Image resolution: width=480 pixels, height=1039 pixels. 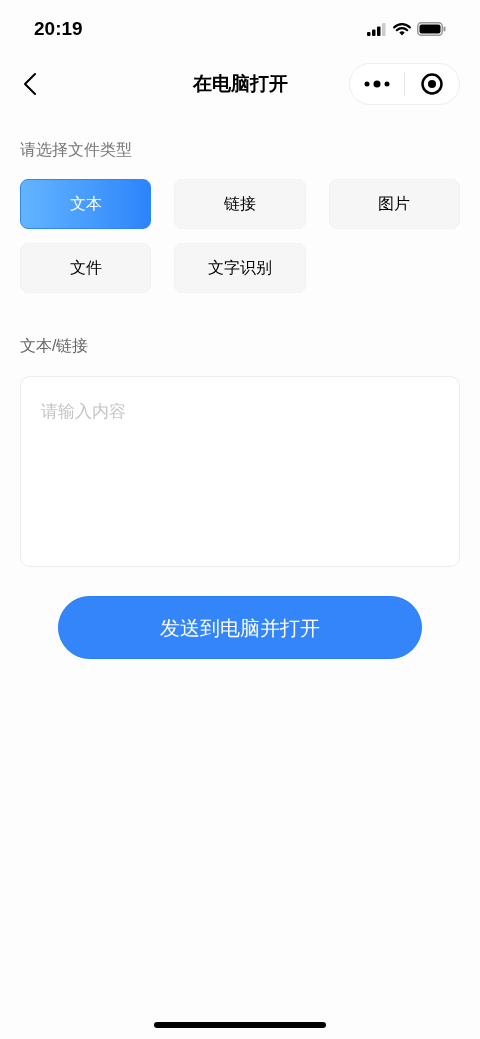 I want to click on type-option: 文件, so click(x=86, y=268).